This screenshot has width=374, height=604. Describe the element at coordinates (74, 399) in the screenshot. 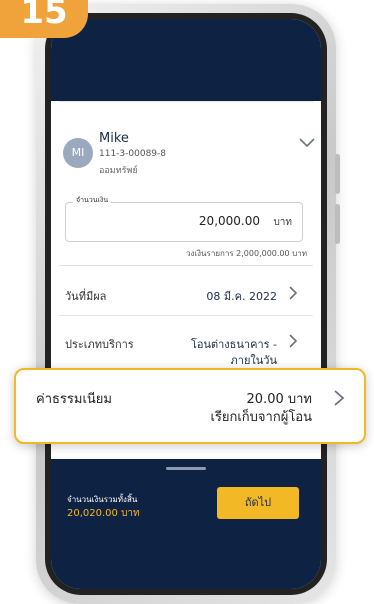

I see `fee-label: ค่าธรรมเนียม` at that location.